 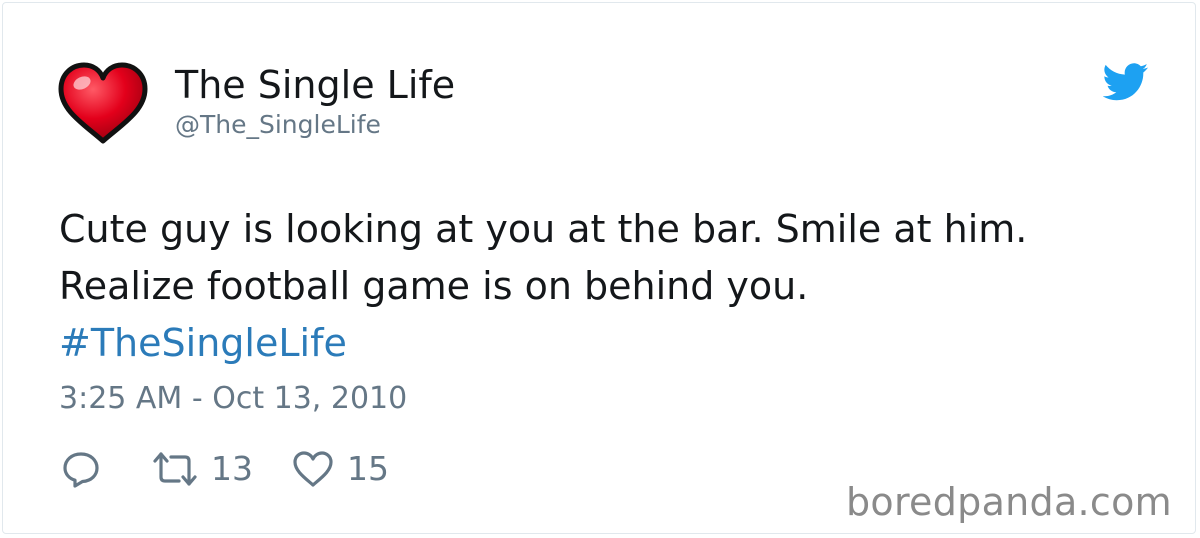 What do you see at coordinates (278, 125) in the screenshot?
I see `user-handle: @The_SingleLife` at bounding box center [278, 125].